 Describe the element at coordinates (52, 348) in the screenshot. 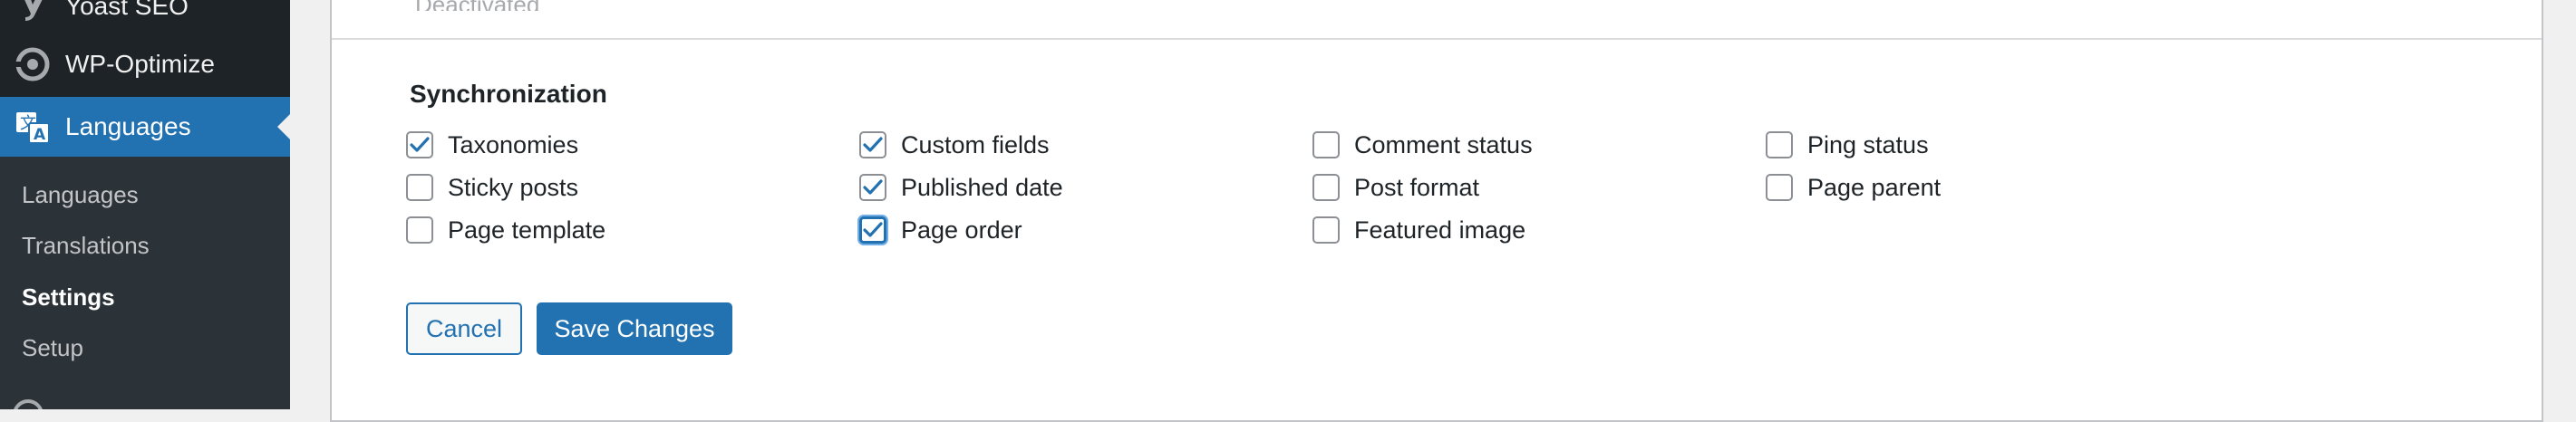

I see `submenu-item-setup: Setup` at that location.